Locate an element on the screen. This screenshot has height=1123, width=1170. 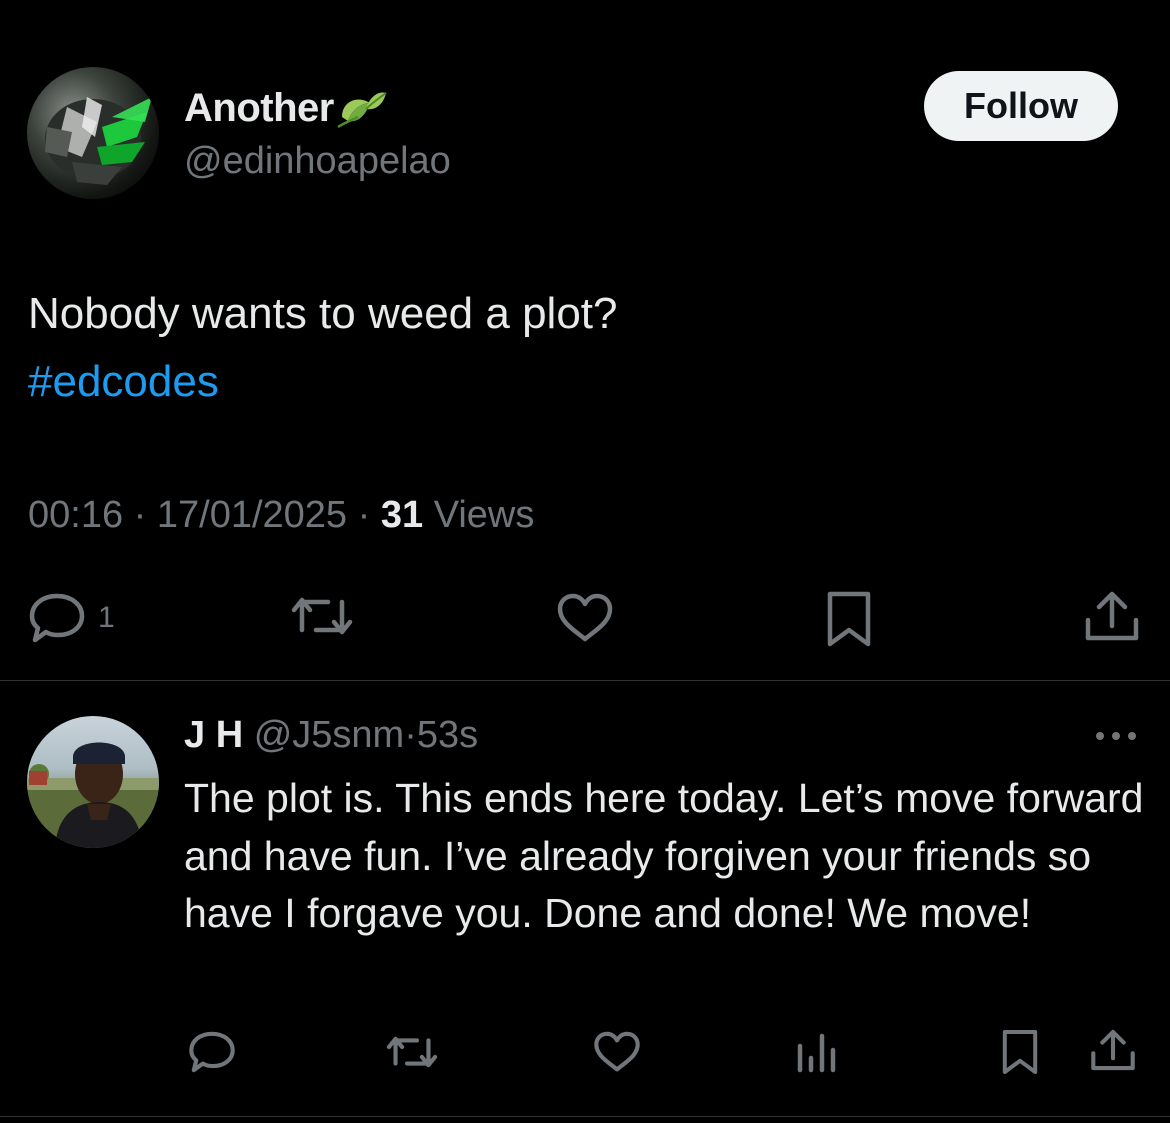
reply-author-handle: @J5snm is located at coordinates (329, 735).